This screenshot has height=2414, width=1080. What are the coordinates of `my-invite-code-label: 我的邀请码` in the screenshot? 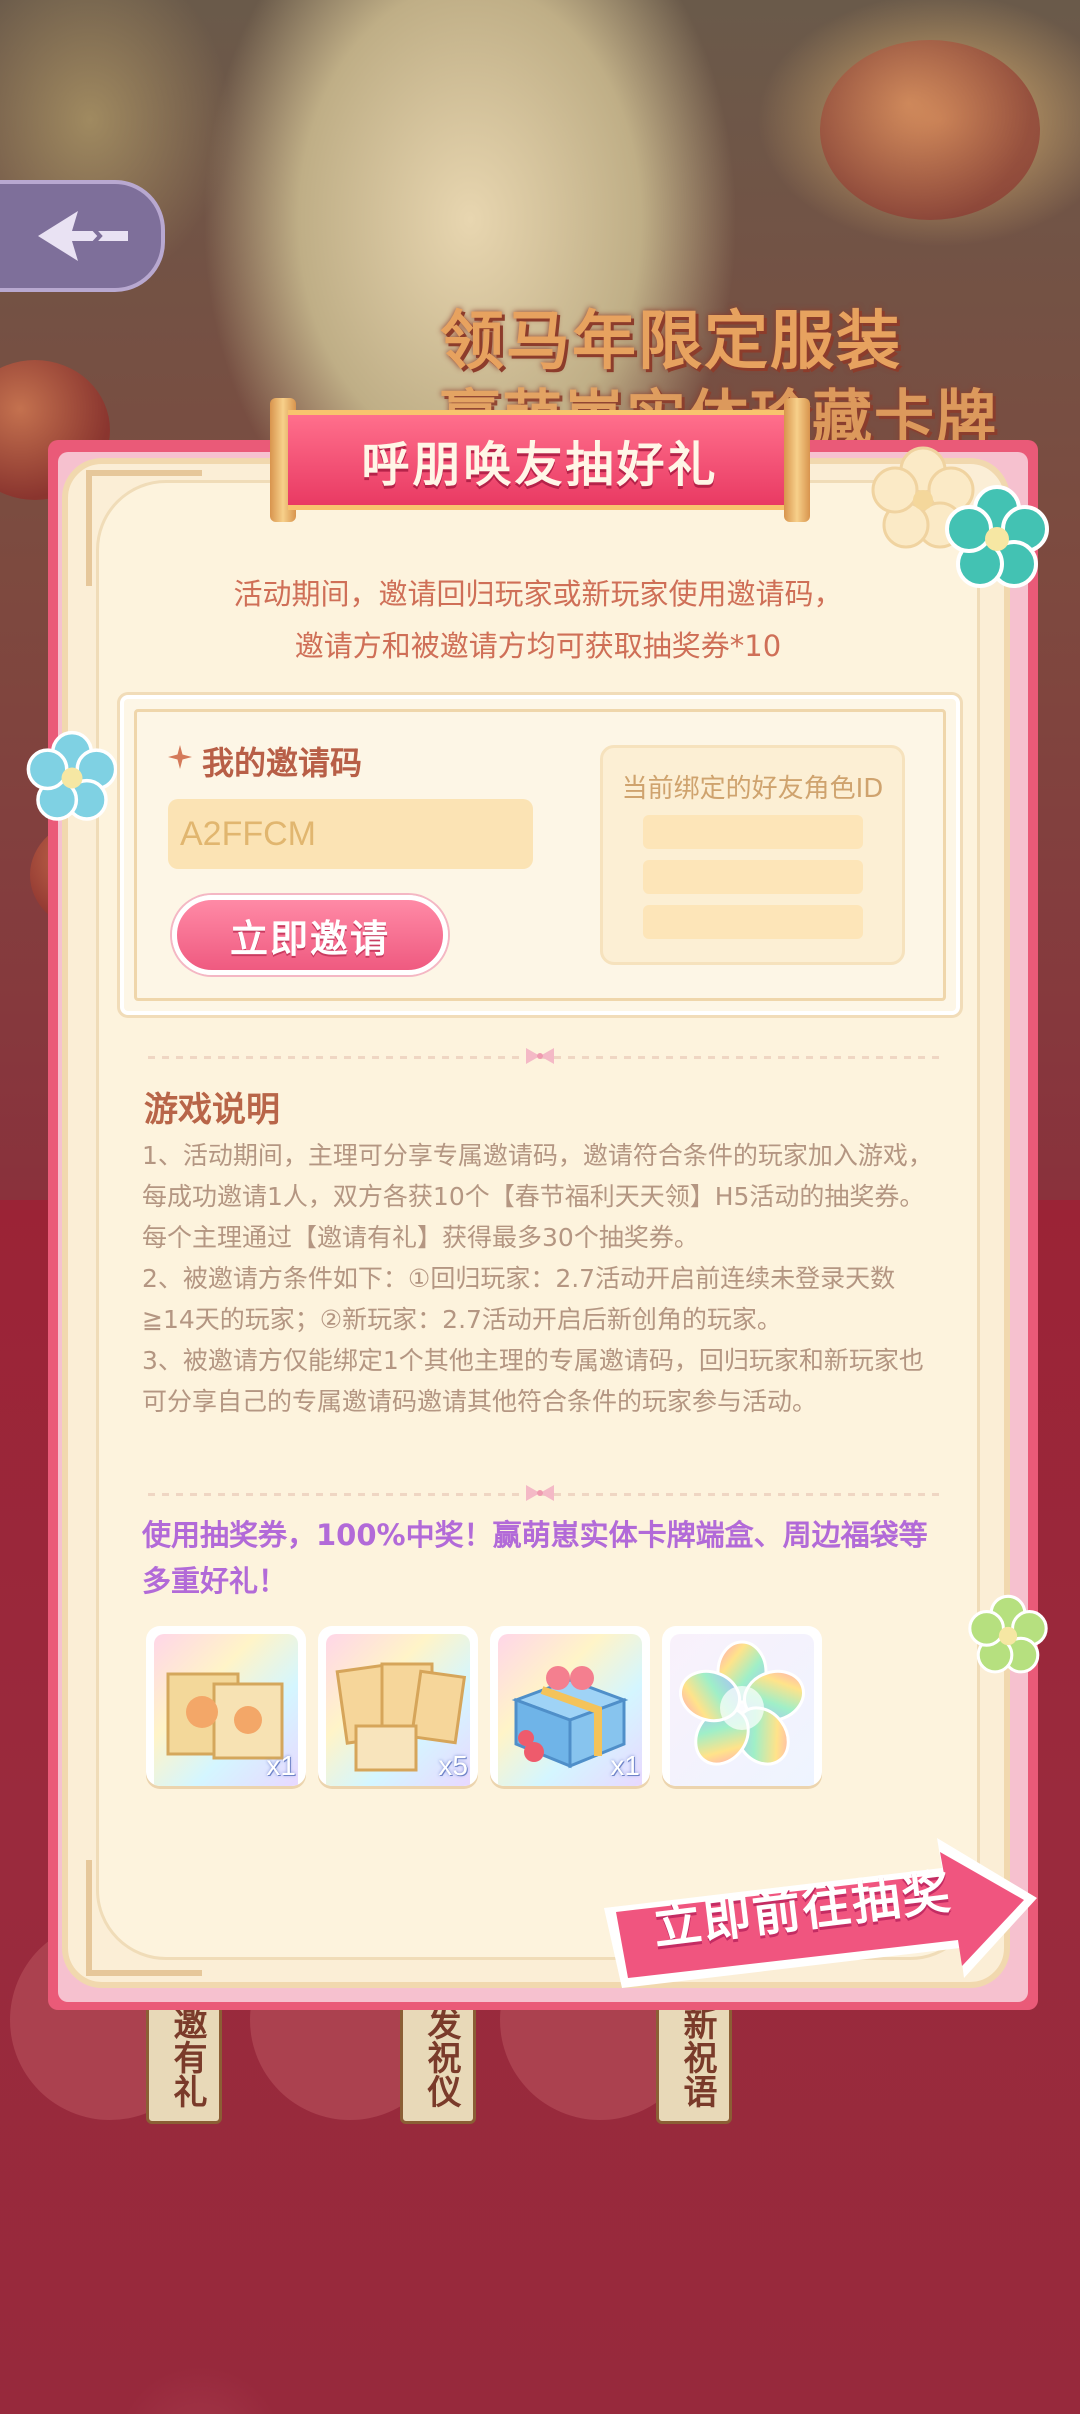 It's located at (282, 763).